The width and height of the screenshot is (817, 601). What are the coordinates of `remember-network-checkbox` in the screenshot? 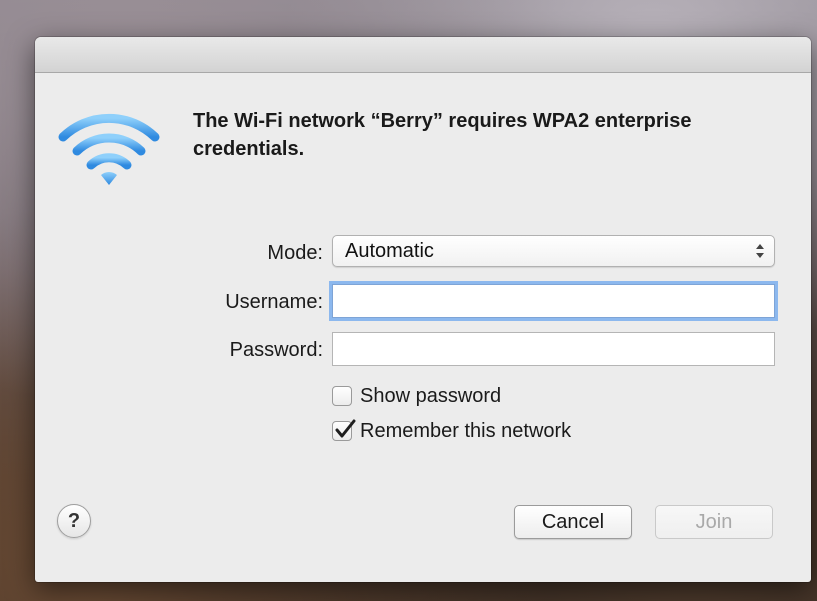 It's located at (344, 430).